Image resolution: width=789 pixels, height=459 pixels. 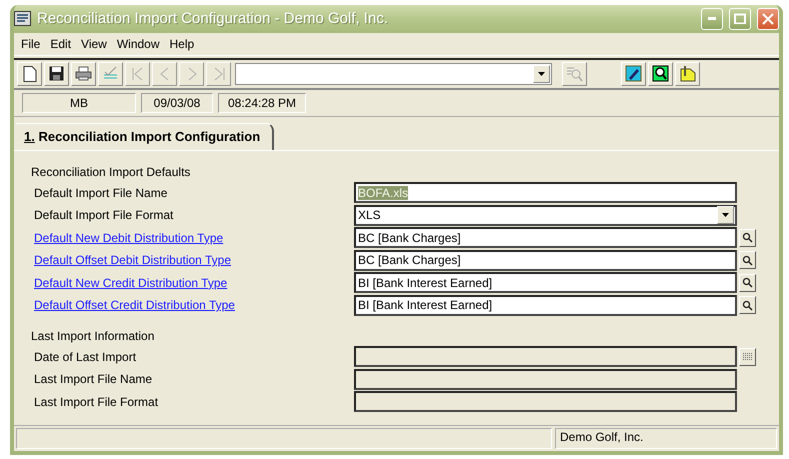 I want to click on calendar-button, so click(x=747, y=357).